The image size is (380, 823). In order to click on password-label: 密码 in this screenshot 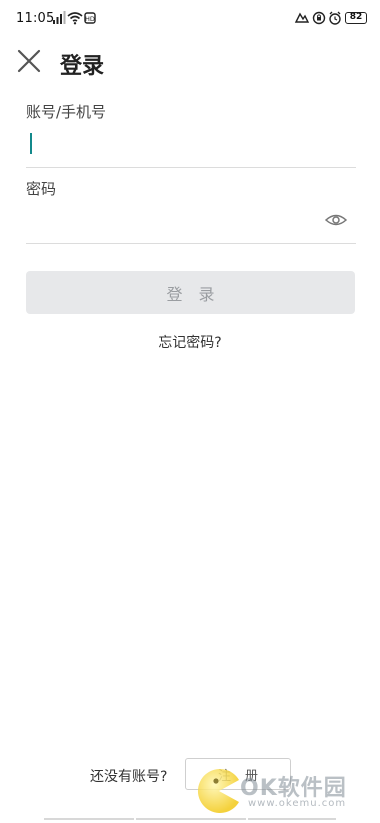, I will do `click(41, 189)`.